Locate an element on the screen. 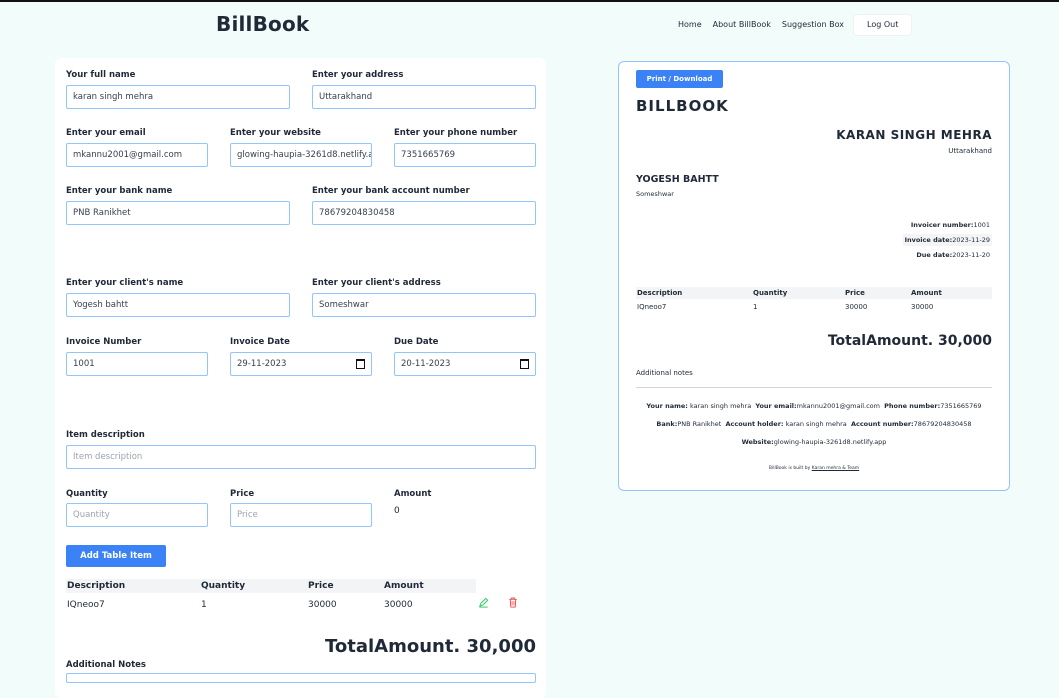 This screenshot has width=1059, height=698. invoice-date-value: 29-11-2023 is located at coordinates (262, 364).